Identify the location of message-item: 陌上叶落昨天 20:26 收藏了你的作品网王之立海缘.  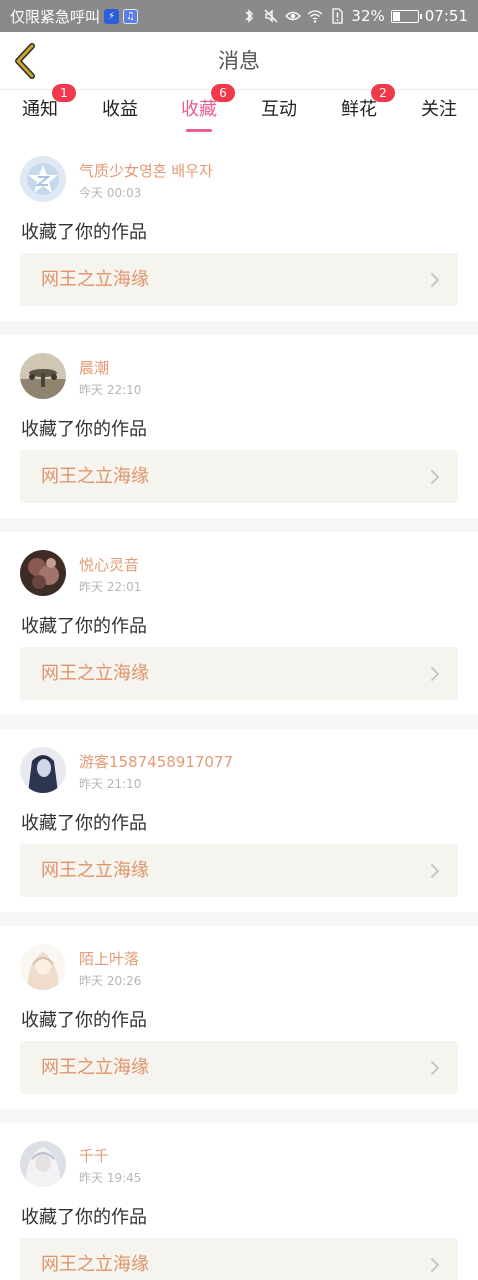
(239, 1017).